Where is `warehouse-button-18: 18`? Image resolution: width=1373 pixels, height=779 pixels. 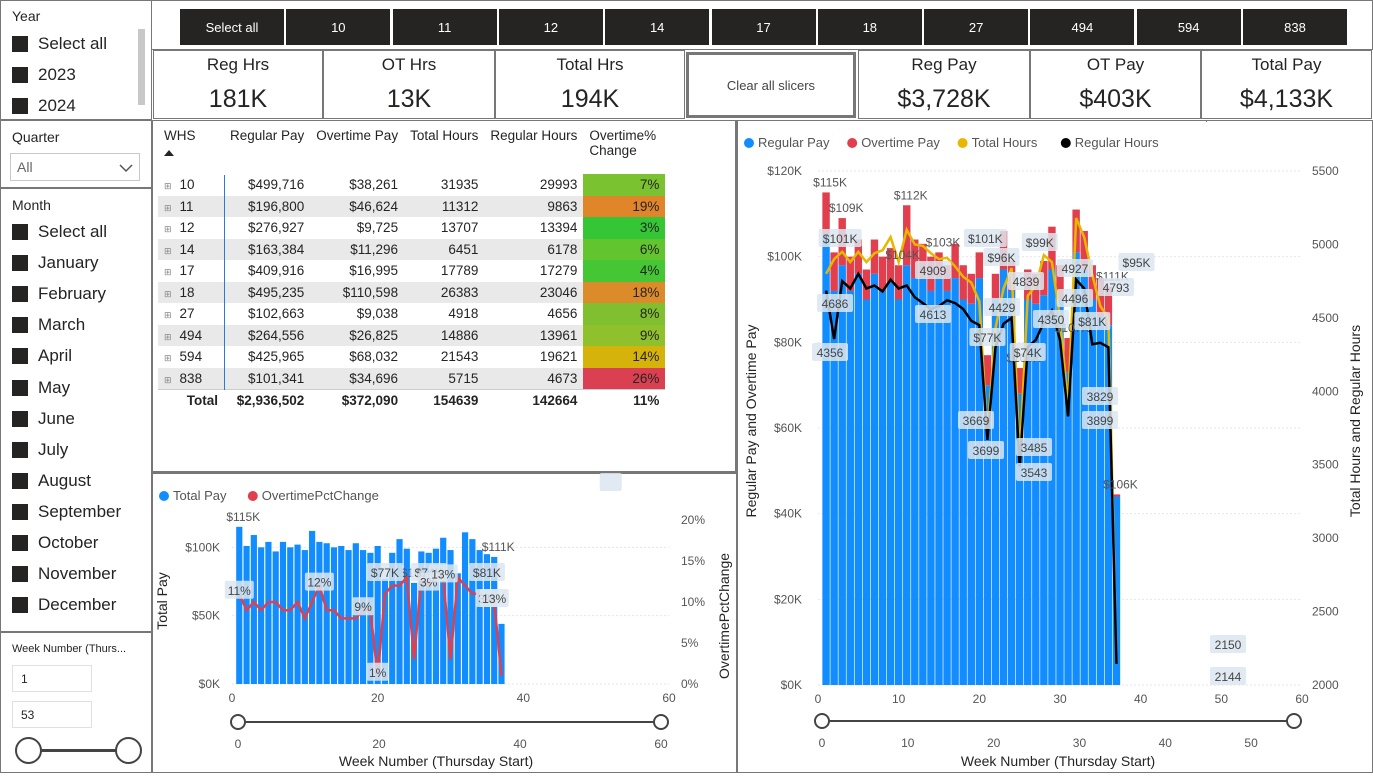 warehouse-button-18: 18 is located at coordinates (869, 27).